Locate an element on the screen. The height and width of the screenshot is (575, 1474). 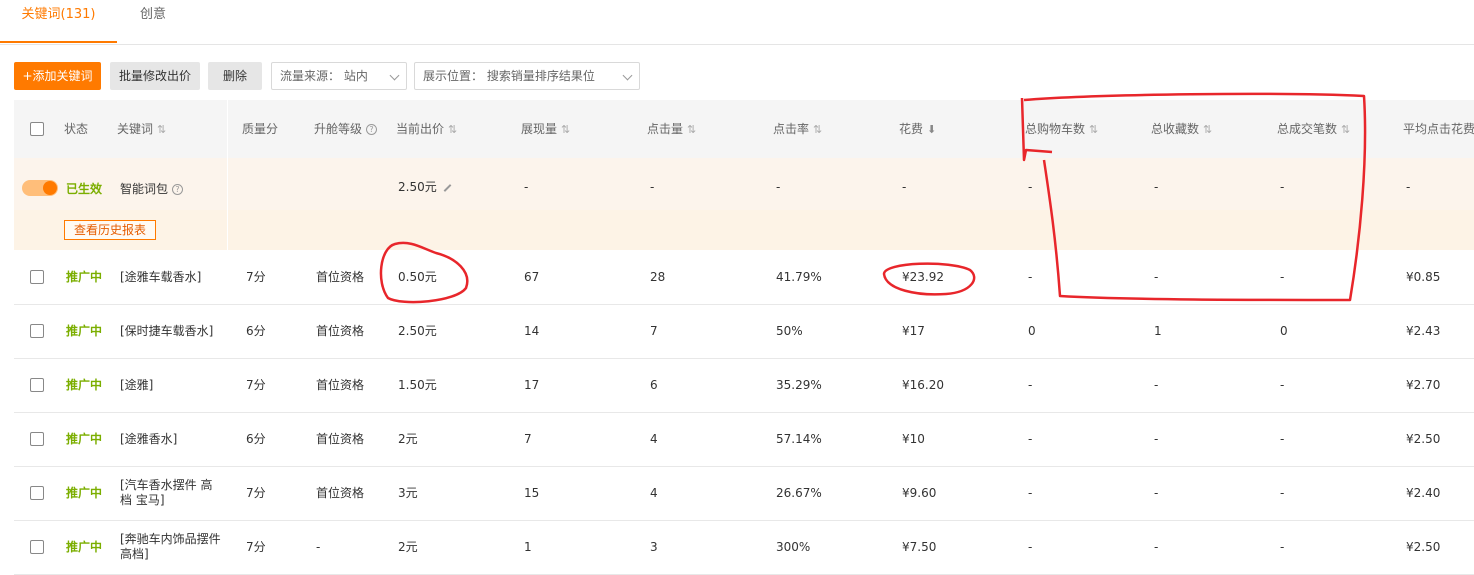
row-impressions: 17 is located at coordinates (532, 385).